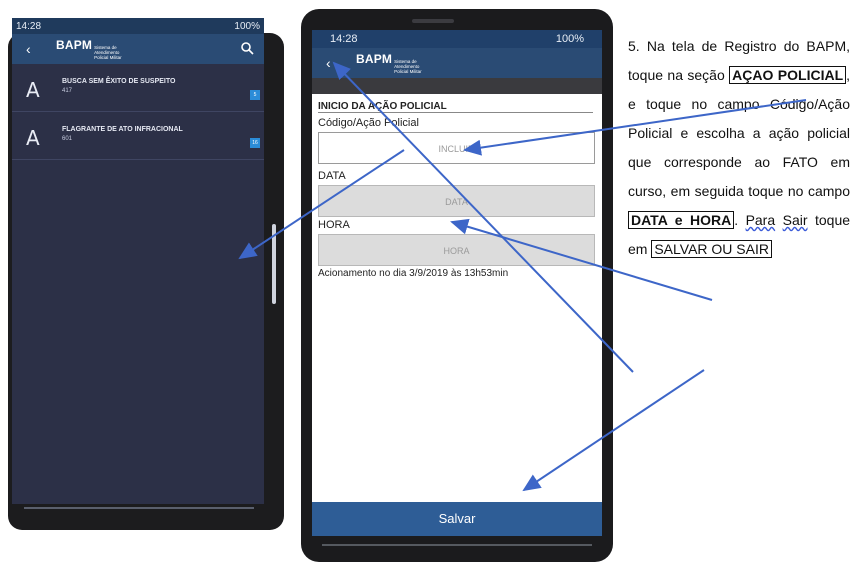 The width and height of the screenshot is (856, 564). What do you see at coordinates (760, 220) in the screenshot?
I see `instruction-part: Para` at bounding box center [760, 220].